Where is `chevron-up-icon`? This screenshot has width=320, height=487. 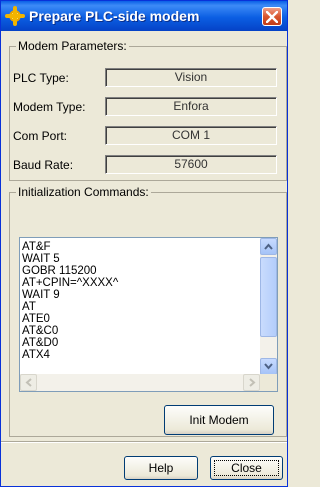
chevron-up-icon is located at coordinates (268, 246).